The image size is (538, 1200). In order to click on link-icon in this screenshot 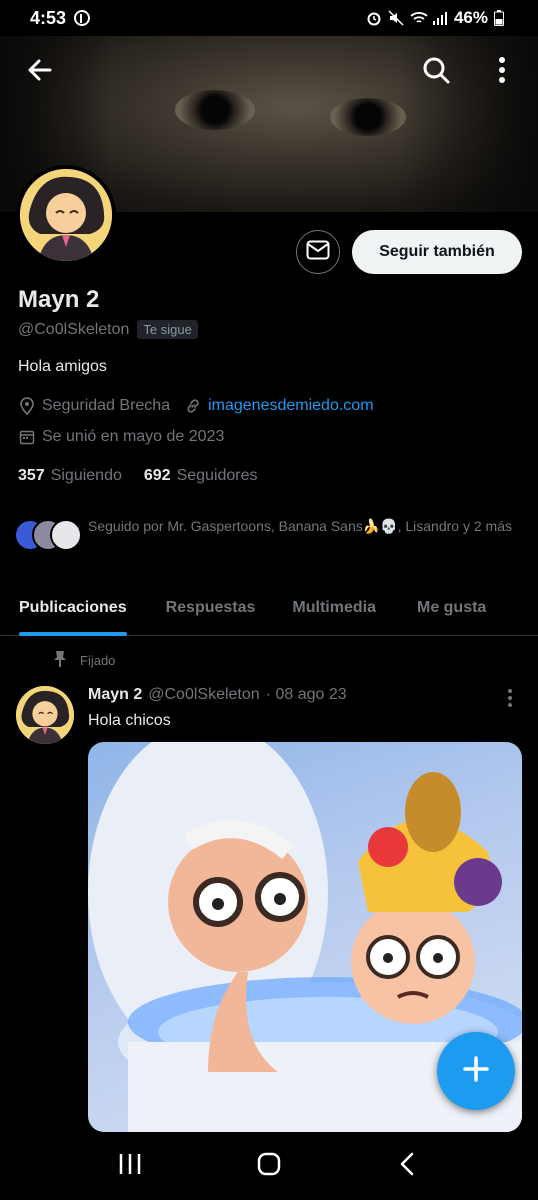, I will do `click(193, 406)`.